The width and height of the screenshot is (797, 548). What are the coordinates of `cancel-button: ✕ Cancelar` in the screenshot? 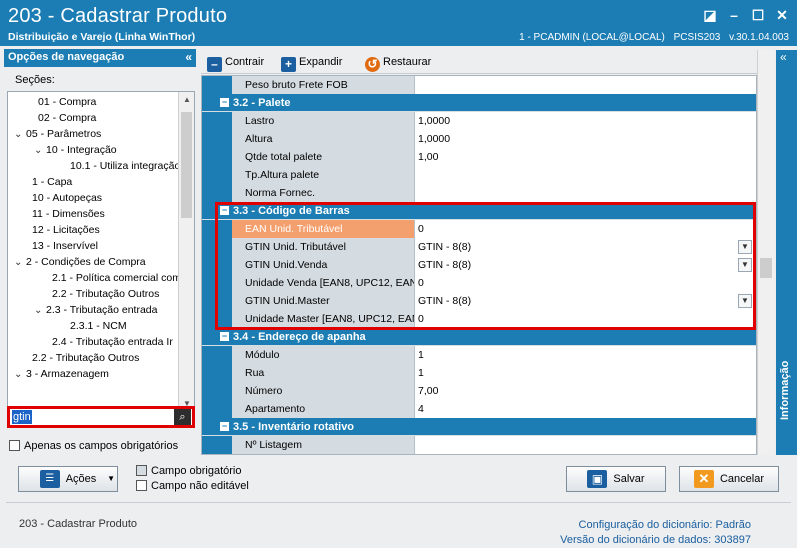 It's located at (729, 479).